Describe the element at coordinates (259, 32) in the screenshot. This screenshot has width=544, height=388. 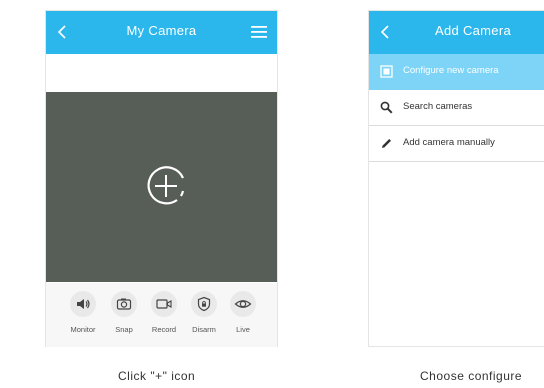
I see `menu-icon` at that location.